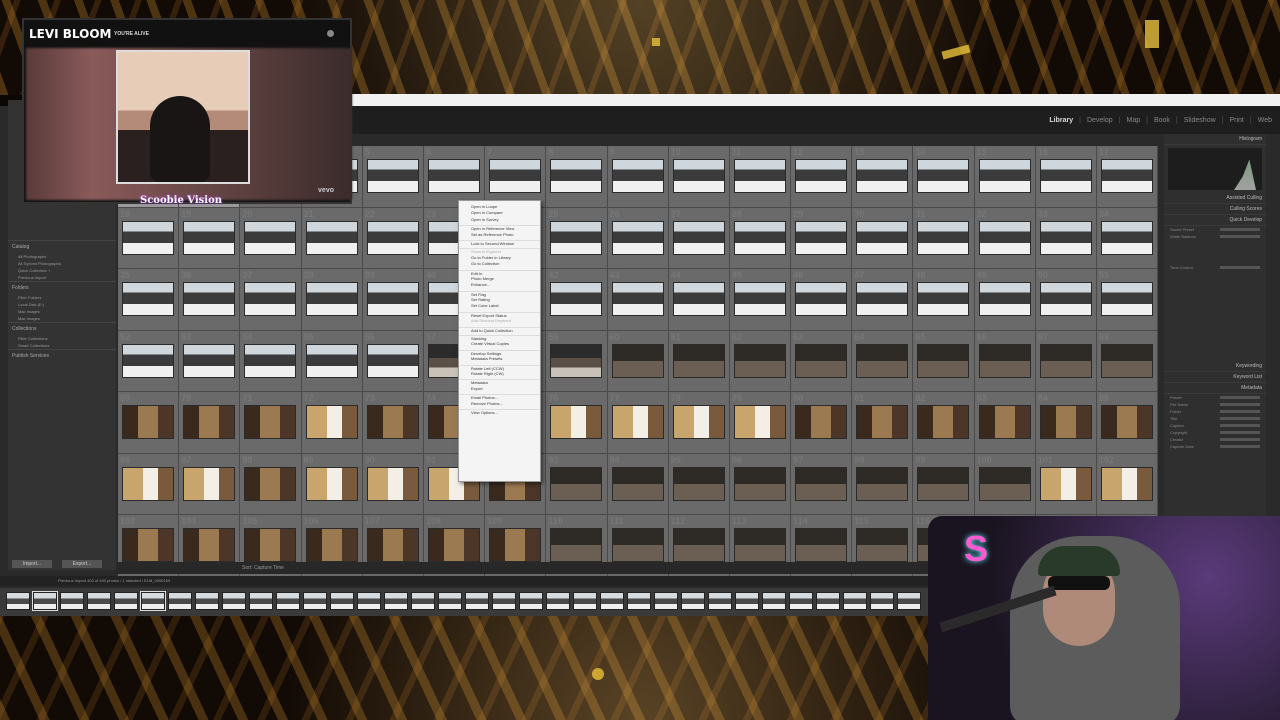  Describe the element at coordinates (499, 359) in the screenshot. I see `context-menu-item: Metadata Presets` at that location.